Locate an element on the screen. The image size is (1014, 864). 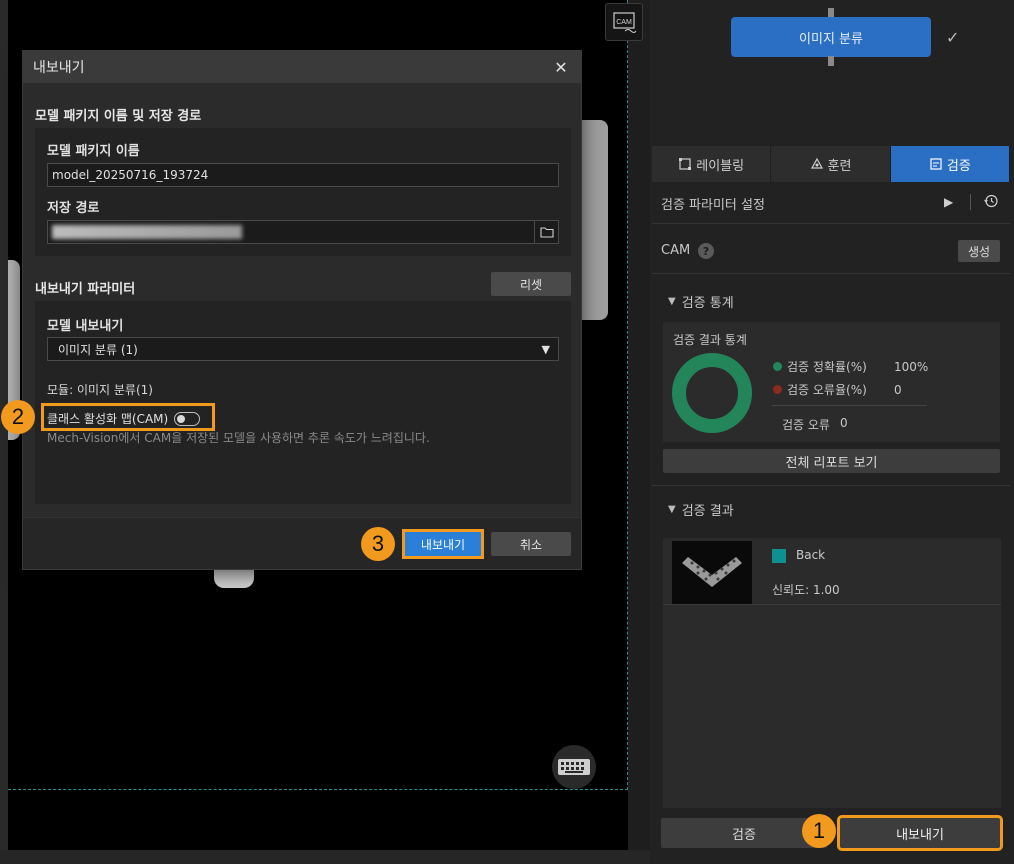
toolbar-divider is located at coordinates (970, 202).